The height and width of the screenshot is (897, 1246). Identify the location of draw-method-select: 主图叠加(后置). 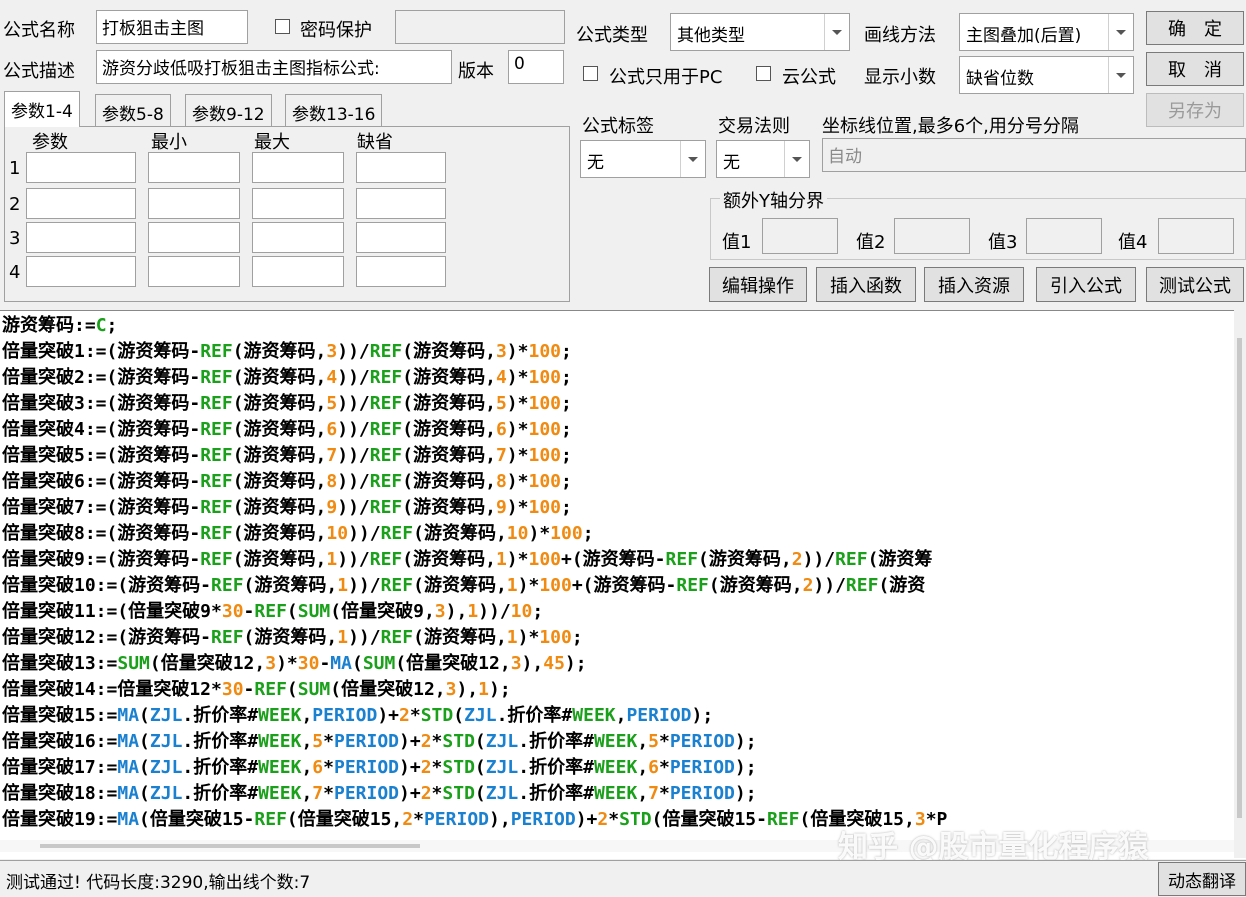
(1046, 32).